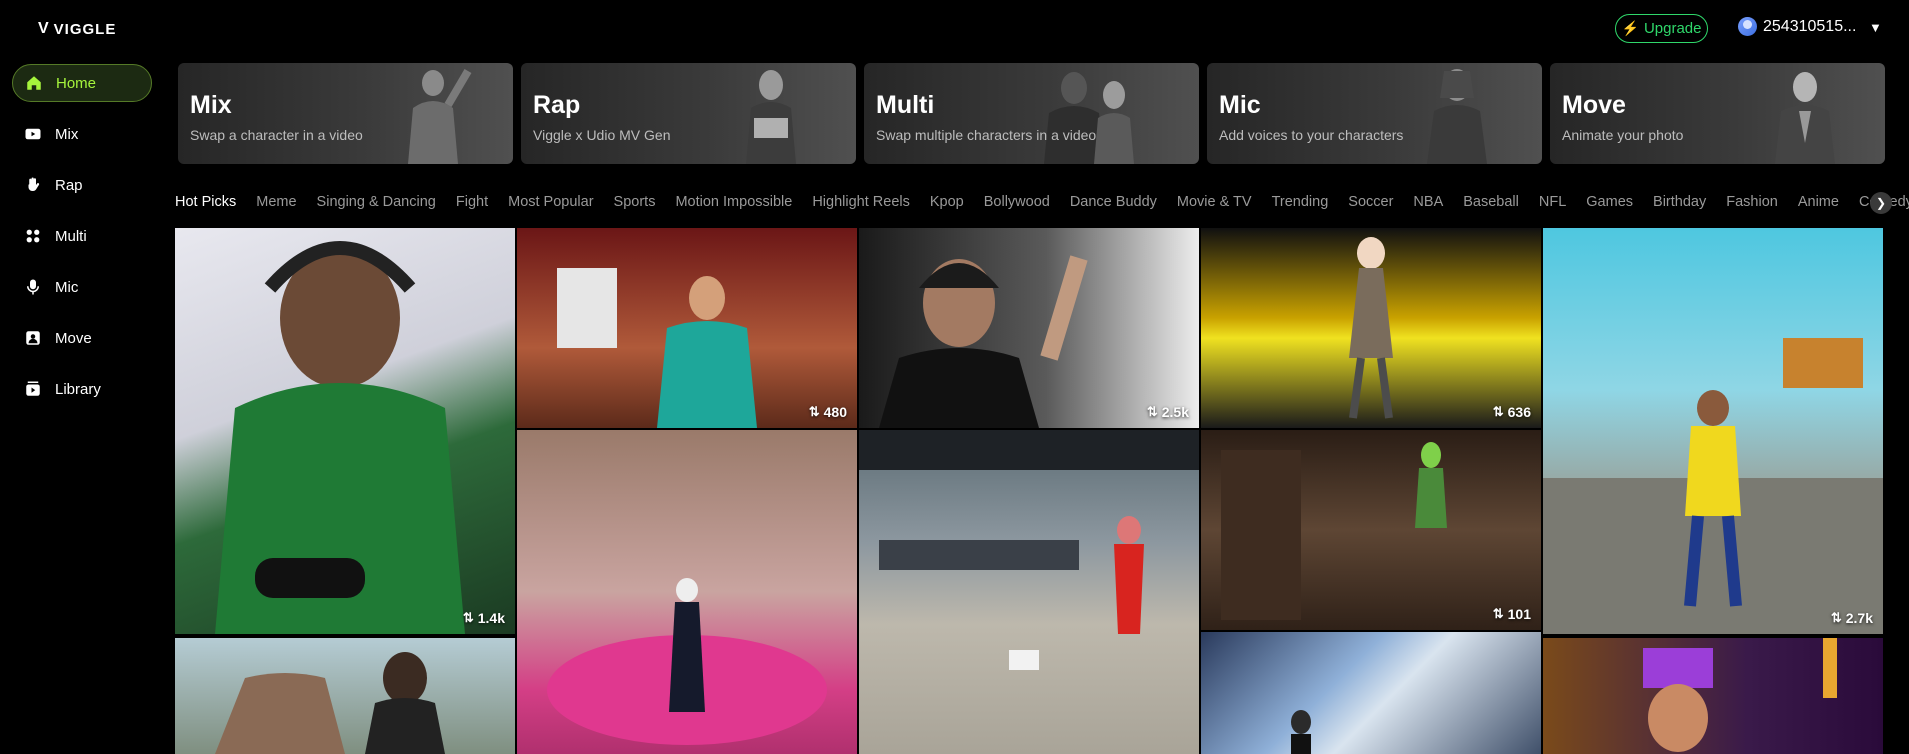  I want to click on upgrade-button: ⚡ Upgrade, so click(1661, 28).